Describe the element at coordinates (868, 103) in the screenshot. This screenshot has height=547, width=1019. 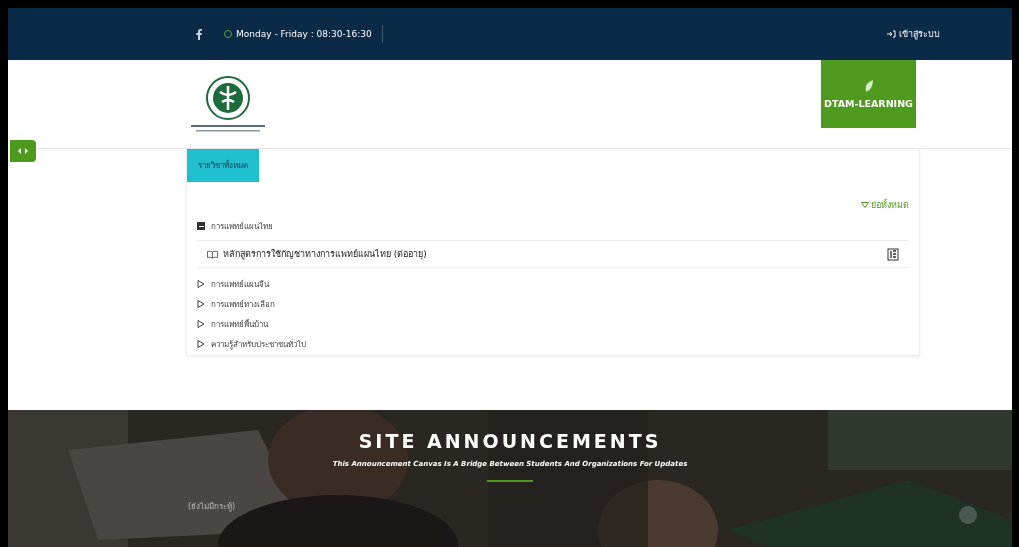
I see `brand-label: DTAM-LEARNING` at that location.